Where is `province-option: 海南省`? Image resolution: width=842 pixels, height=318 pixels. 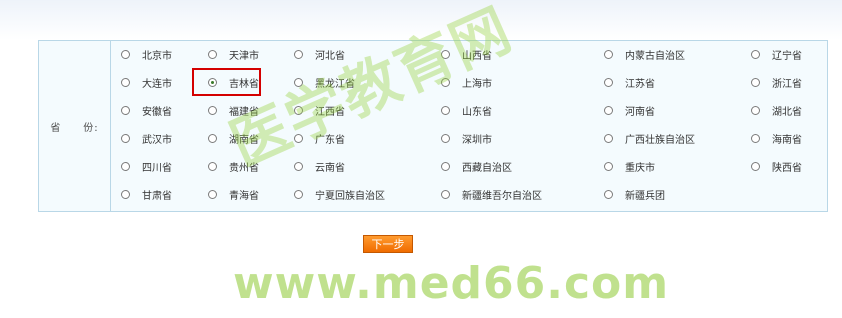 province-option: 海南省 is located at coordinates (776, 138).